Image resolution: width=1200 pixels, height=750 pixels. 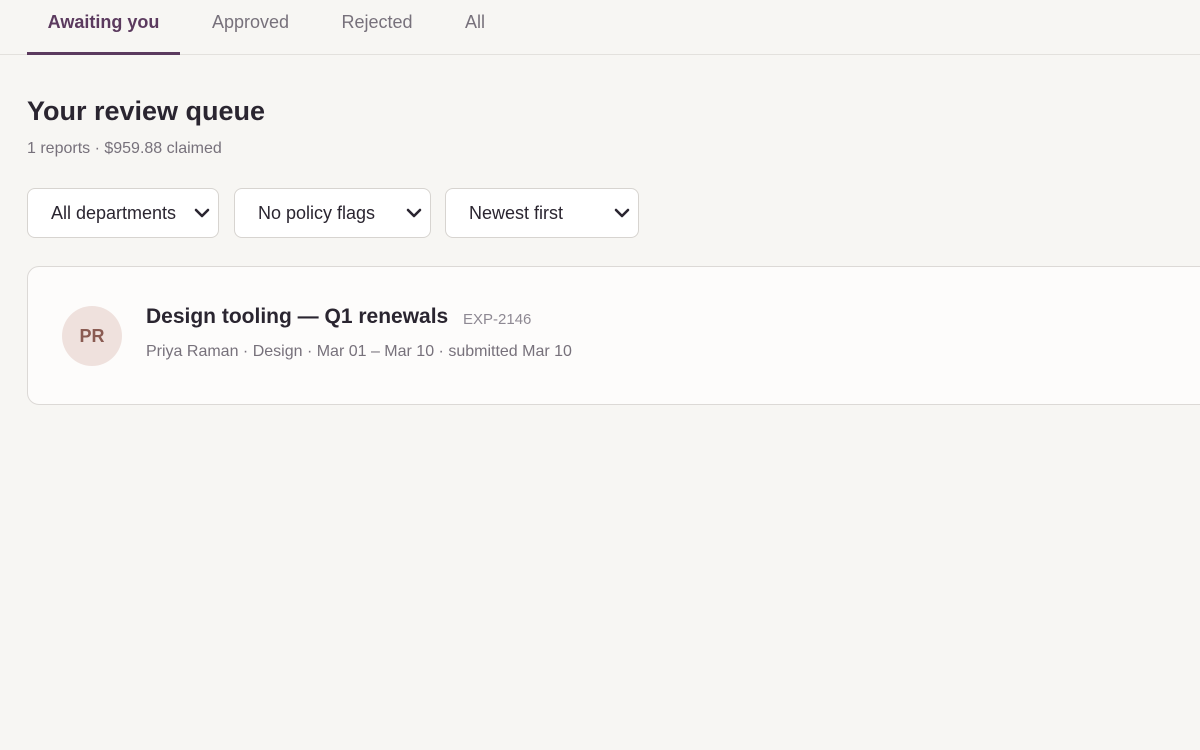 I want to click on sort-order-select: Newest first, so click(x=542, y=213).